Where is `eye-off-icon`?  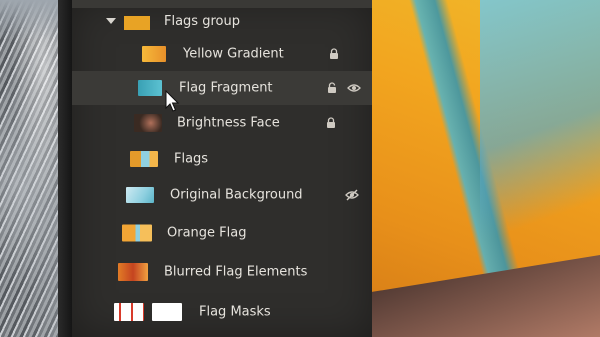
eye-off-icon is located at coordinates (352, 195).